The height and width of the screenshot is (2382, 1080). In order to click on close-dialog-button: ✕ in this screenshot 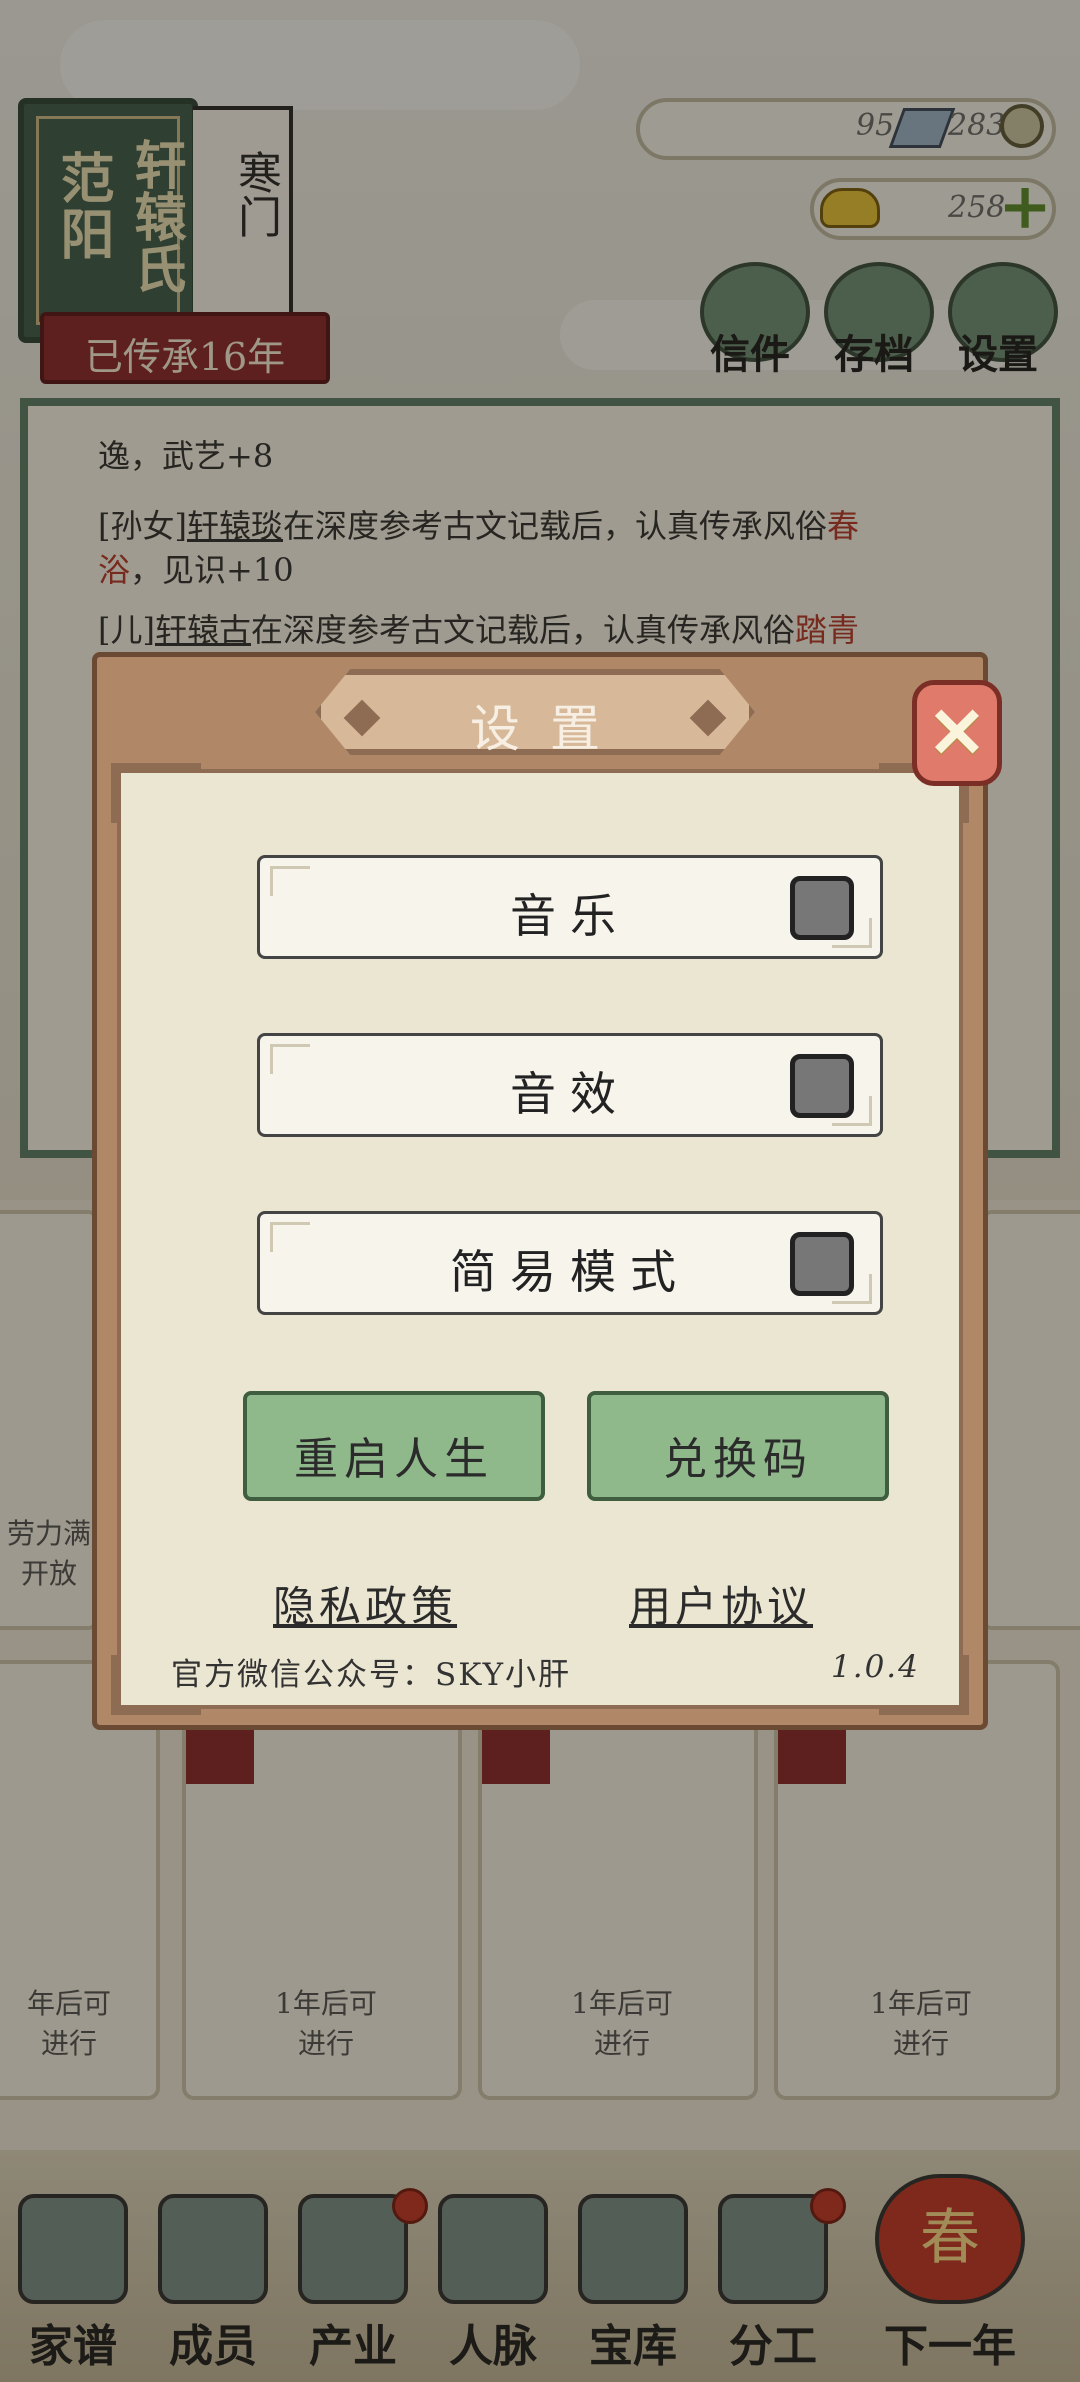, I will do `click(957, 733)`.